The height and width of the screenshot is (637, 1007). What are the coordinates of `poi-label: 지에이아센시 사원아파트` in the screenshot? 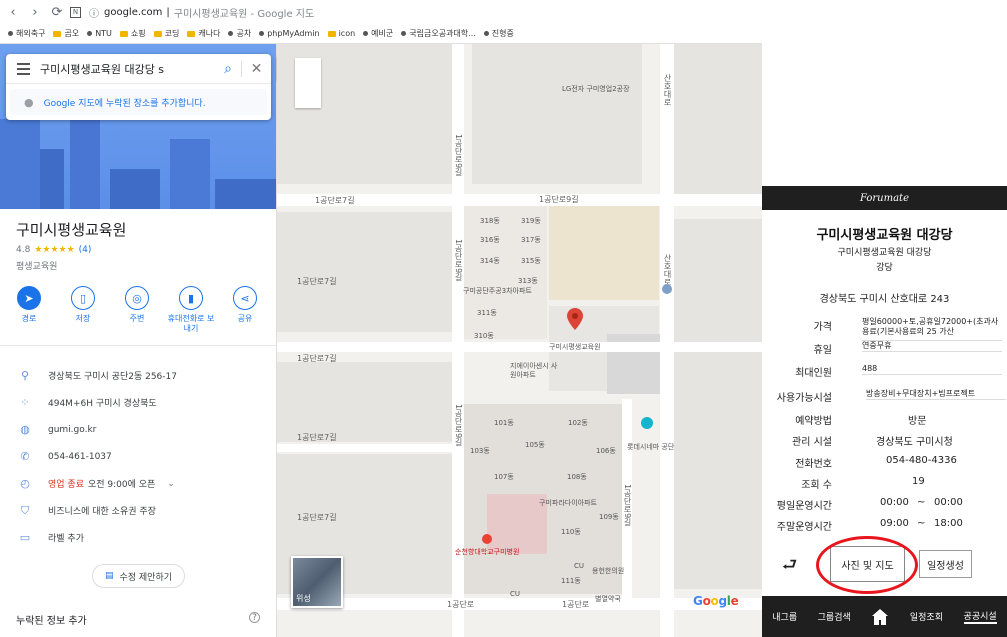 It's located at (535, 371).